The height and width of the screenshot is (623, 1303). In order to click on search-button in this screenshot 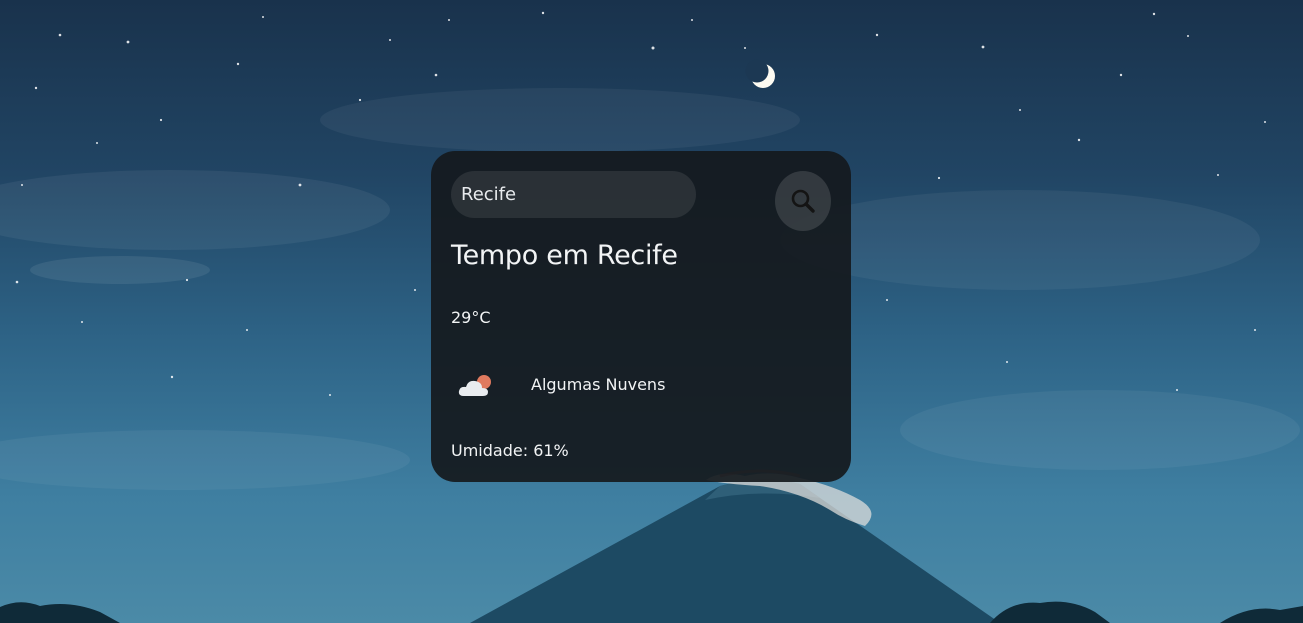, I will do `click(803, 201)`.